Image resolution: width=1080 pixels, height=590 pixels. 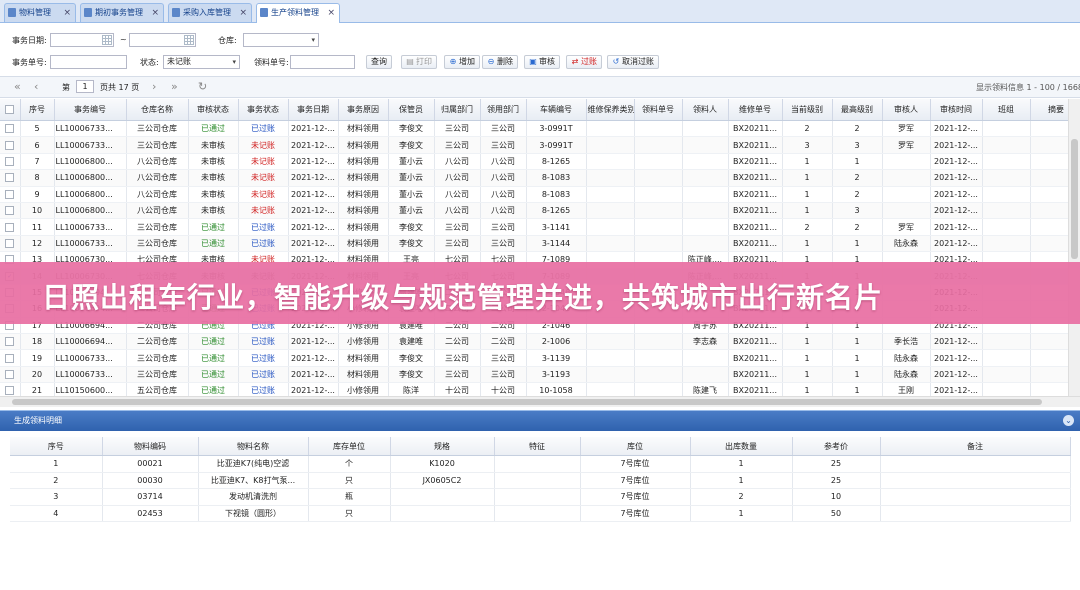 What do you see at coordinates (462, 62) in the screenshot?
I see `add-button: ⊕ 增加` at bounding box center [462, 62].